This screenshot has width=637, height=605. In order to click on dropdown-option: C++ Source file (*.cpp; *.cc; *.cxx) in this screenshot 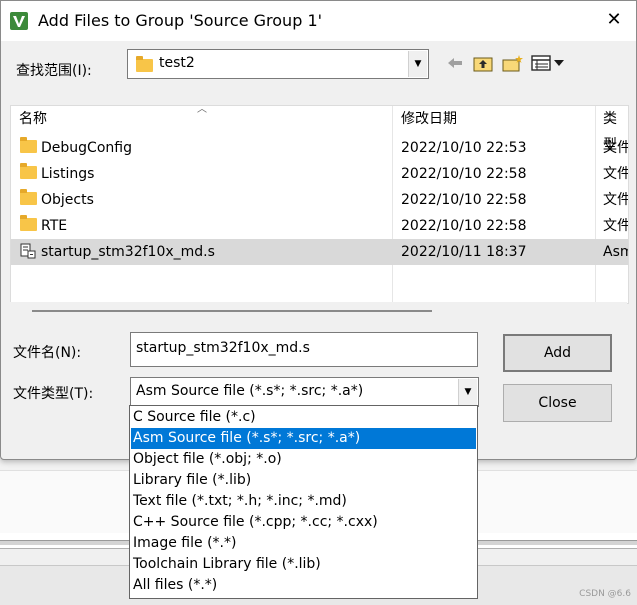, I will do `click(303, 522)`.